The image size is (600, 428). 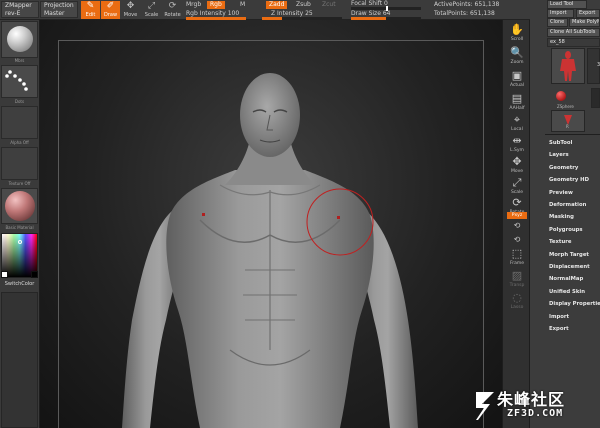 What do you see at coordinates (18, 5) in the screenshot?
I see `zmapper-label: ZMapper` at bounding box center [18, 5].